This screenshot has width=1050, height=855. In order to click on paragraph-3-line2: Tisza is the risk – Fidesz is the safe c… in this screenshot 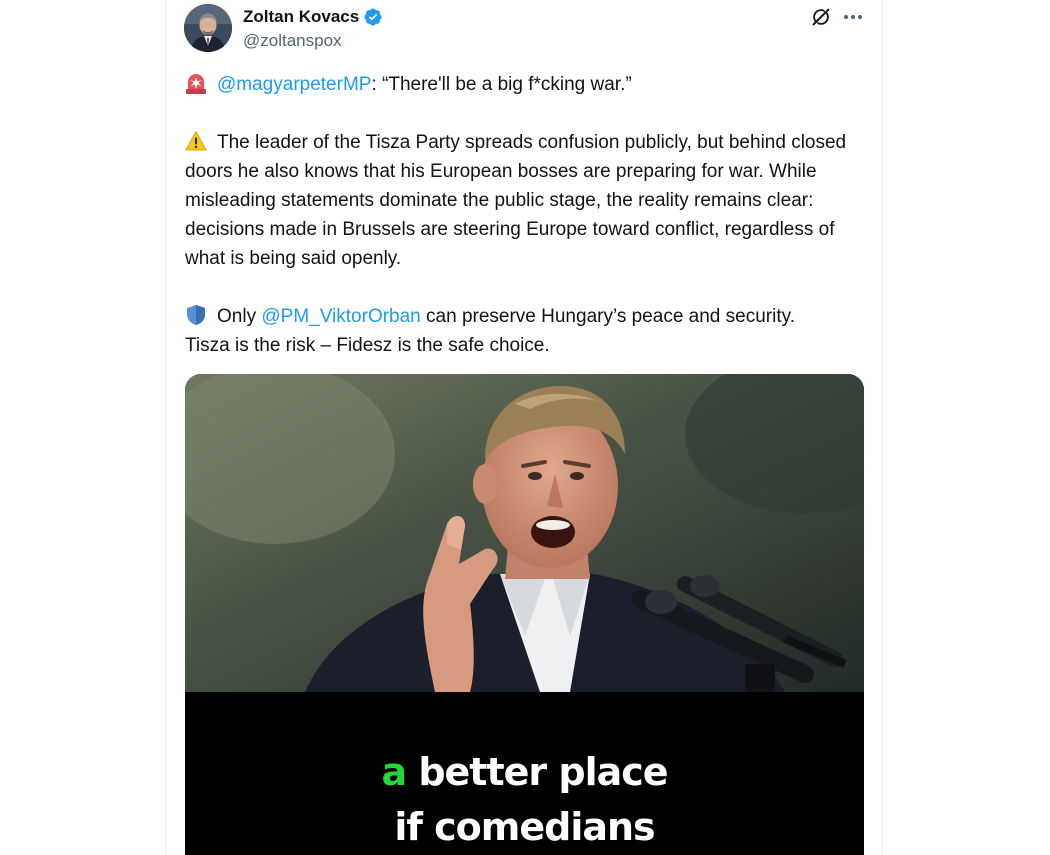, I will do `click(367, 345)`.